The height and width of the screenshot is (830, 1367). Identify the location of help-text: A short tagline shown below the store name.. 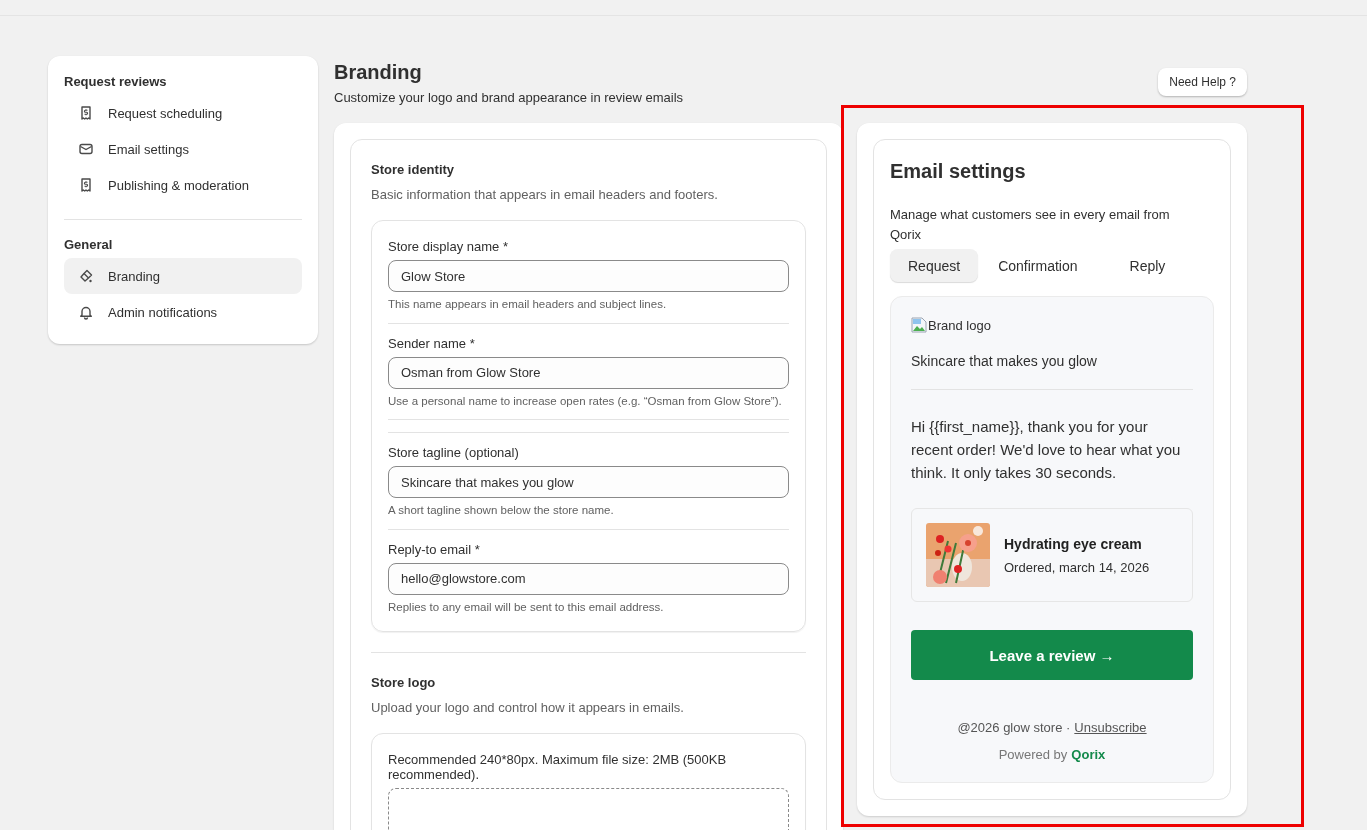
(501, 511).